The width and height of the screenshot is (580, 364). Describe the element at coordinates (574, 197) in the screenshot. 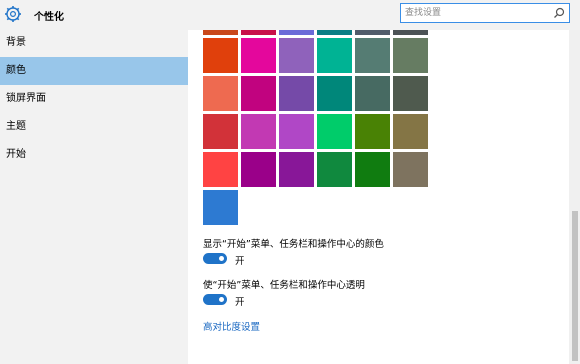

I see `vertical-scrollbar` at that location.